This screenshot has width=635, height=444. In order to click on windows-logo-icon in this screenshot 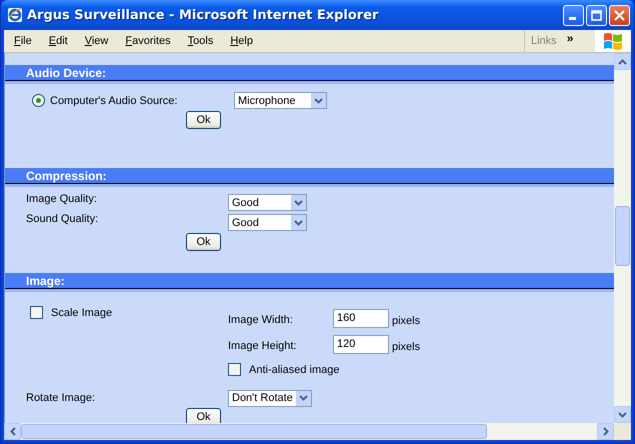, I will do `click(613, 41)`.